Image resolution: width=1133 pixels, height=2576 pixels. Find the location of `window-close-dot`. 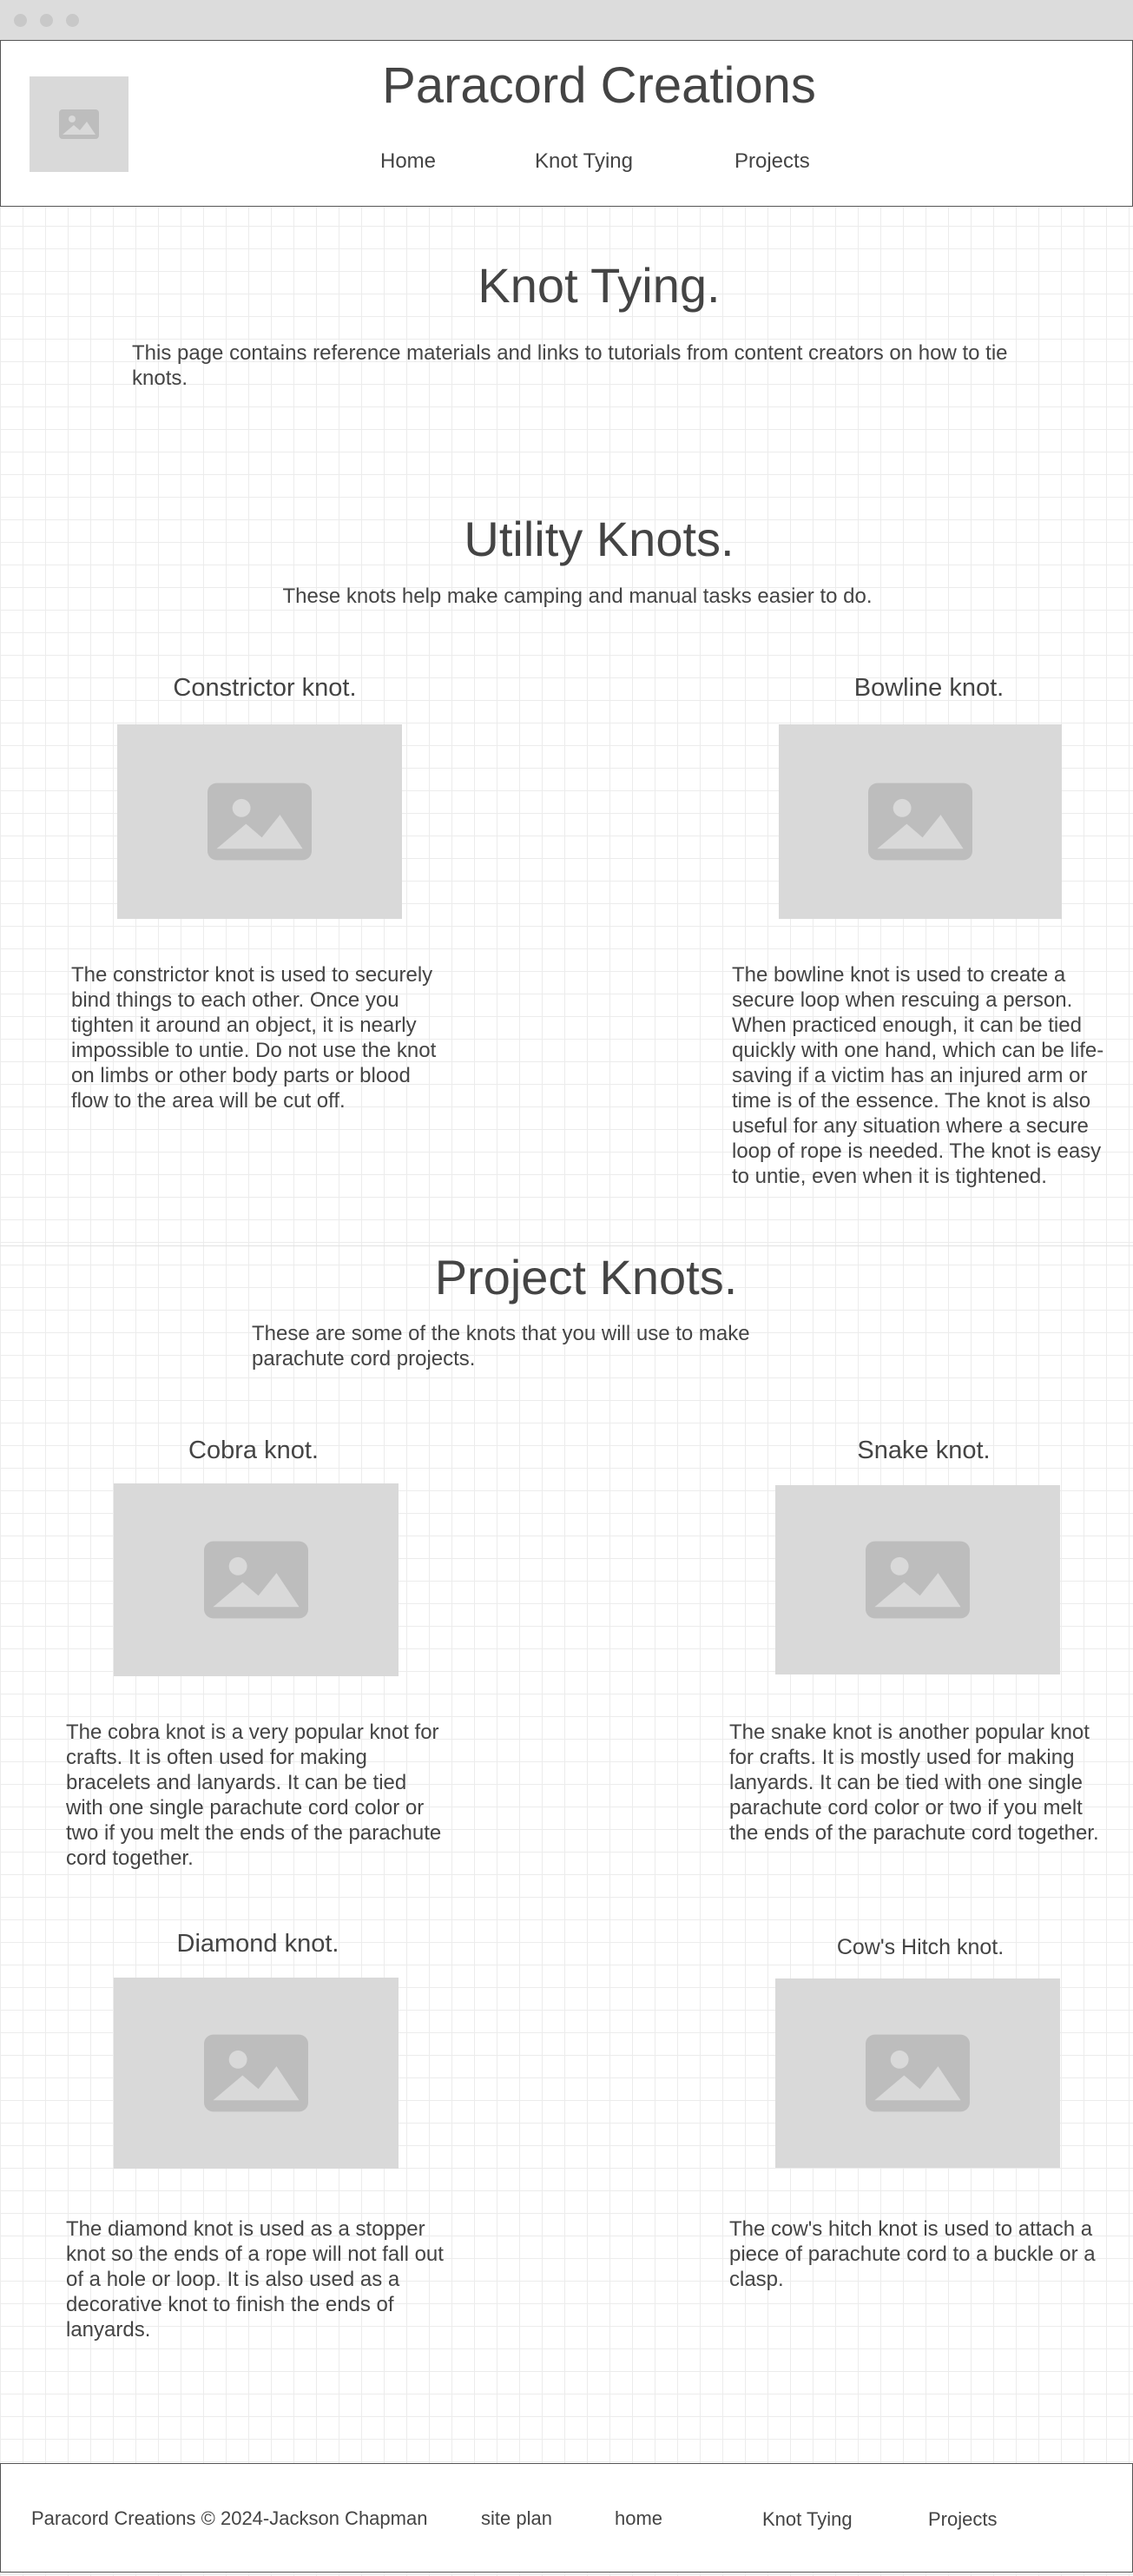

window-close-dot is located at coordinates (20, 20).